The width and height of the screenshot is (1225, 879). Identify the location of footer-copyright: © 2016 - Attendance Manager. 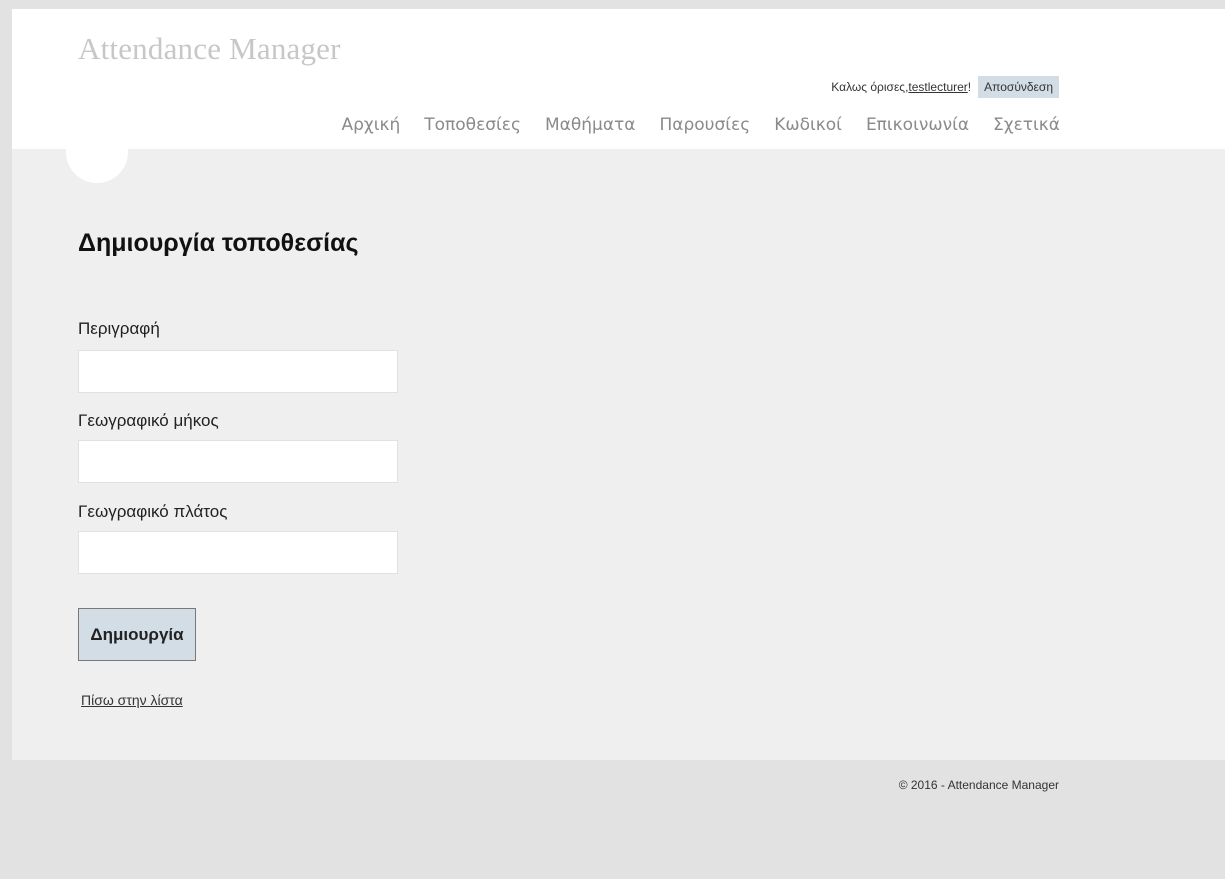
(978, 785).